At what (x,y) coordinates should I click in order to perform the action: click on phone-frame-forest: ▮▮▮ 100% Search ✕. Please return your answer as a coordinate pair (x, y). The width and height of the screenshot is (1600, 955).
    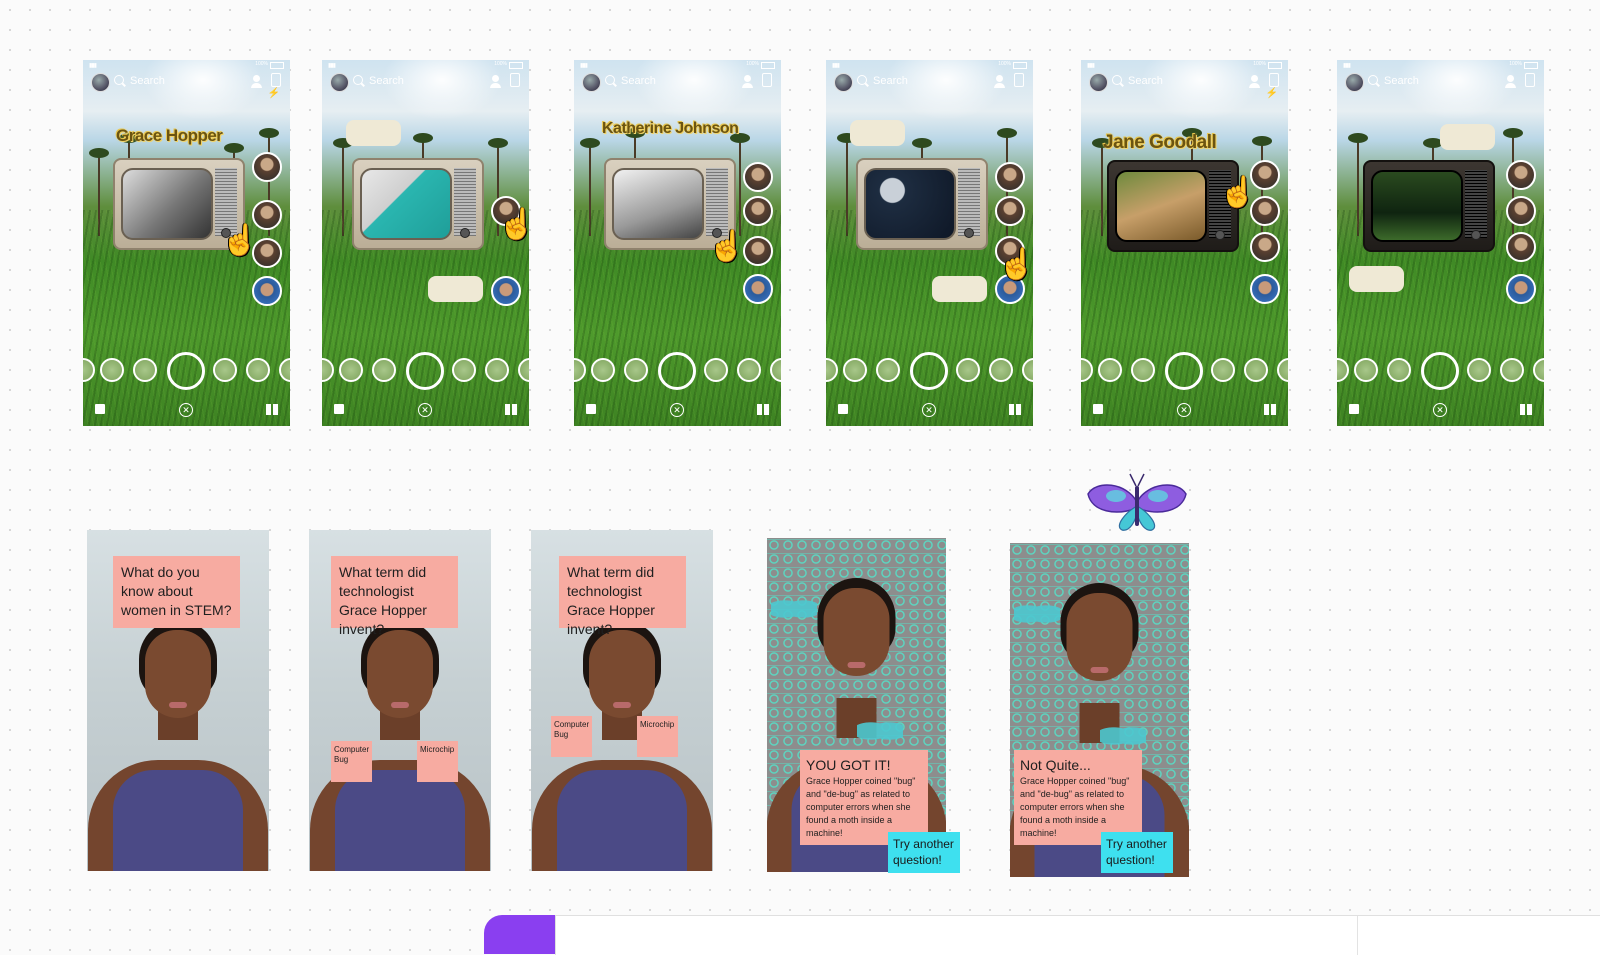
    Looking at the image, I should click on (1440, 243).